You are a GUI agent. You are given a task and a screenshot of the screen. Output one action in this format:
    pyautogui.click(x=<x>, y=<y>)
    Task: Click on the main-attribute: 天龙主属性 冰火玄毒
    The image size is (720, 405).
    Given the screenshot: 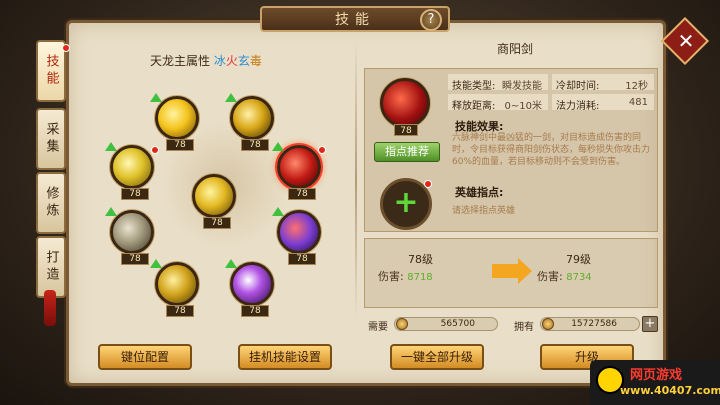 What is the action you would take?
    pyautogui.click(x=230, y=60)
    